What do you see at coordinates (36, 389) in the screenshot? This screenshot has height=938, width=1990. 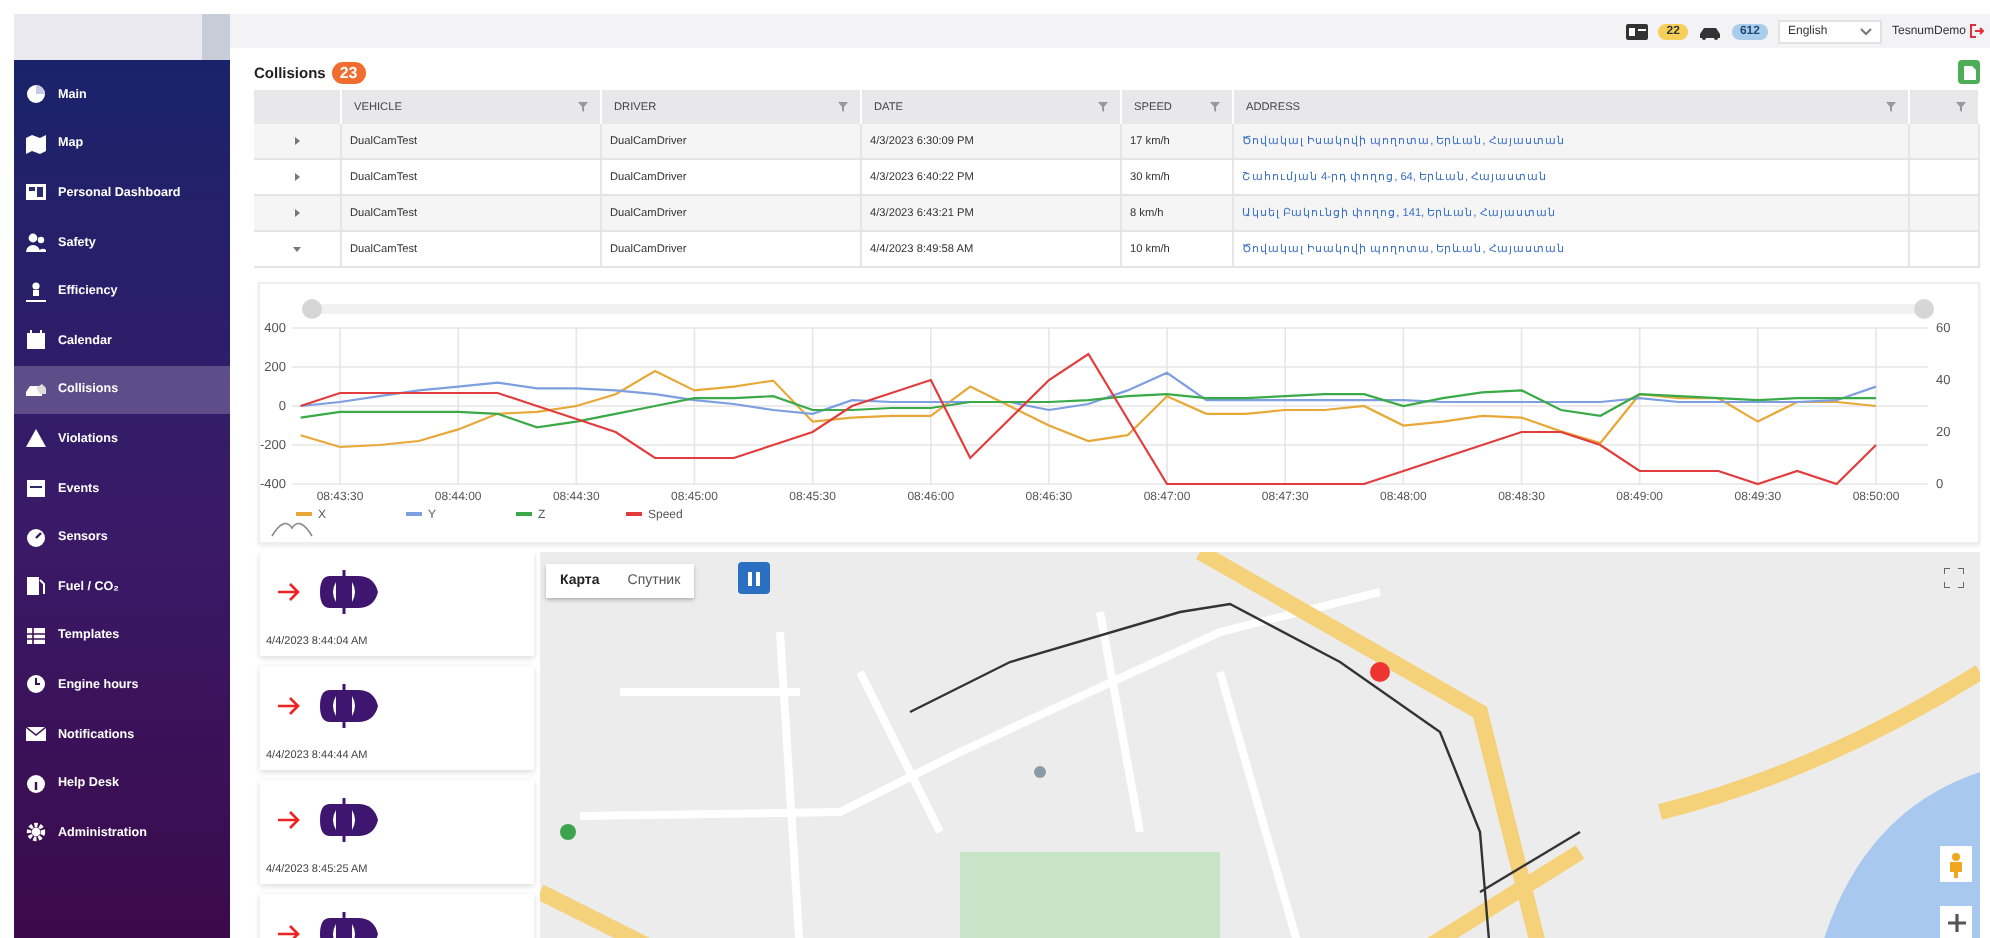 I see `car-crash-icon` at bounding box center [36, 389].